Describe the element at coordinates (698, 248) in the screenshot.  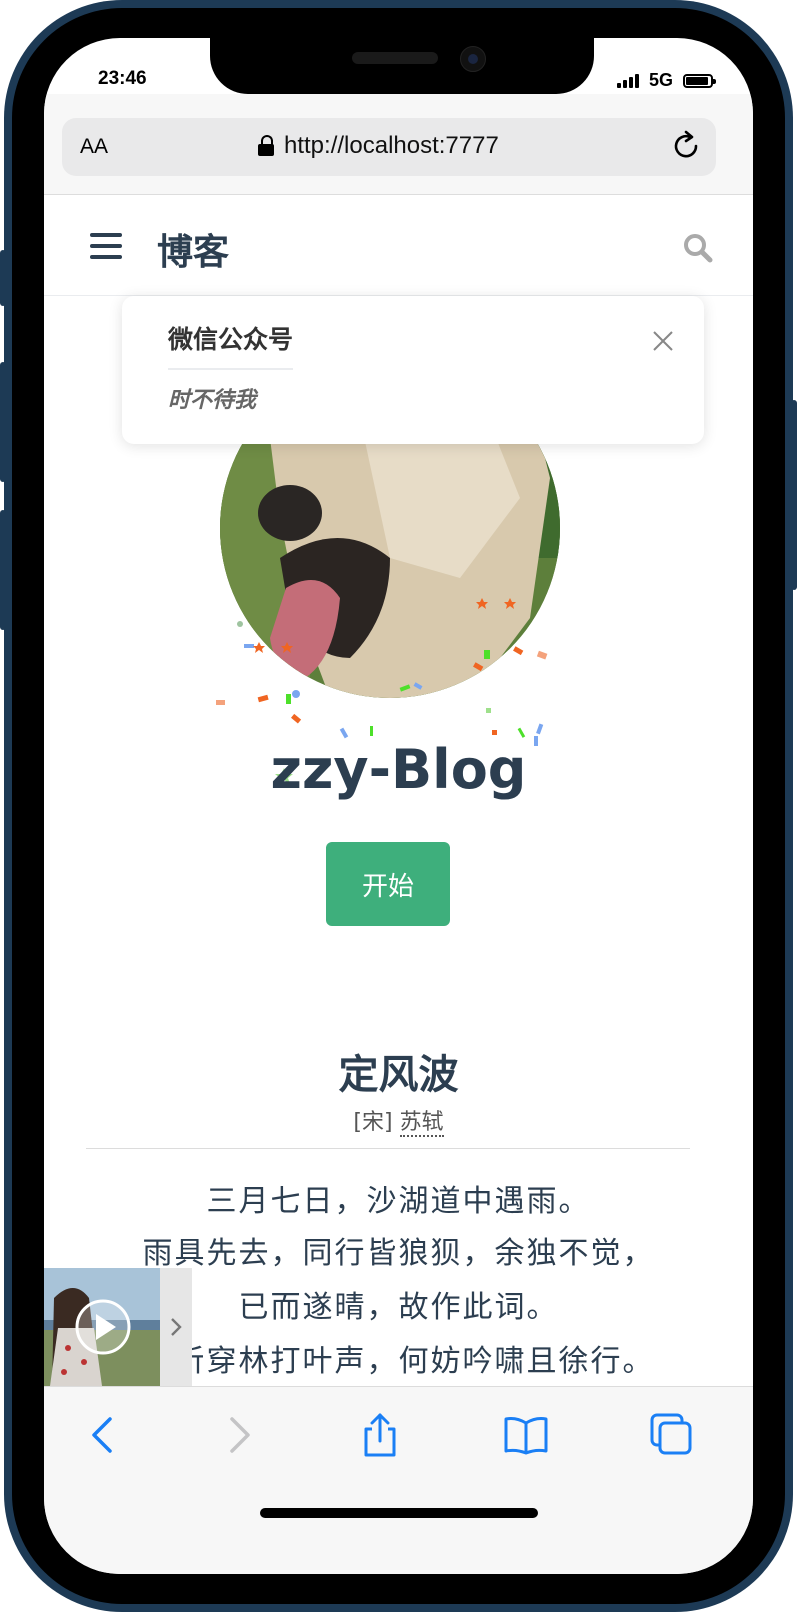
I see `search-icon` at that location.